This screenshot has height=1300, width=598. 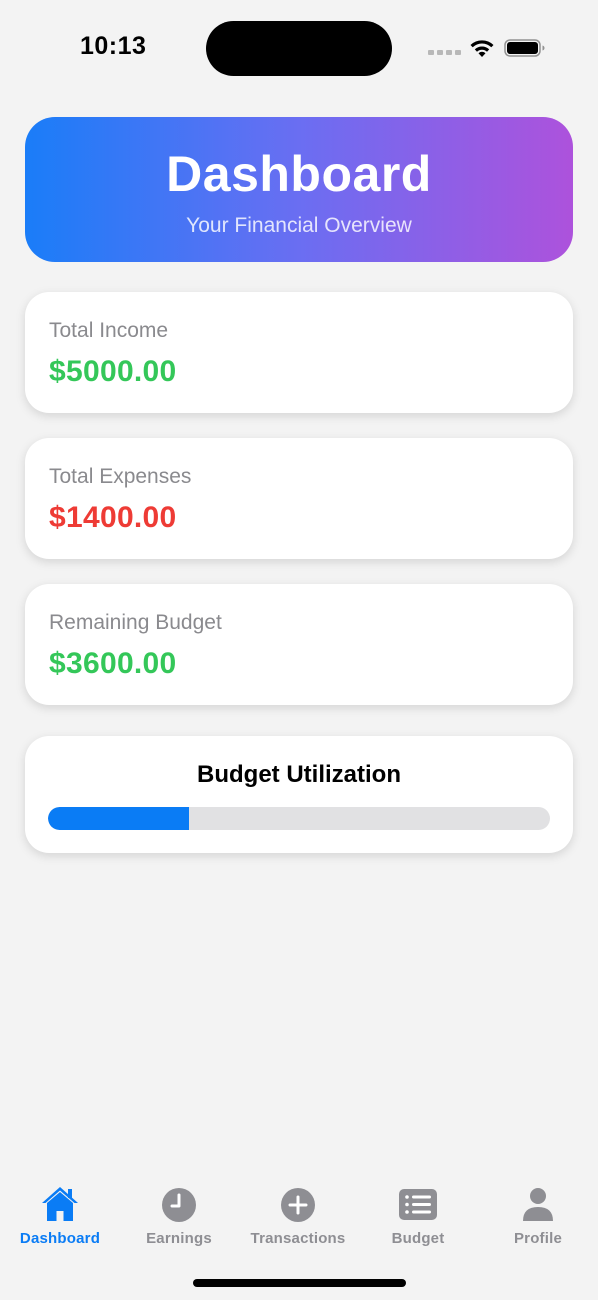 I want to click on house-icon, so click(x=60, y=1204).